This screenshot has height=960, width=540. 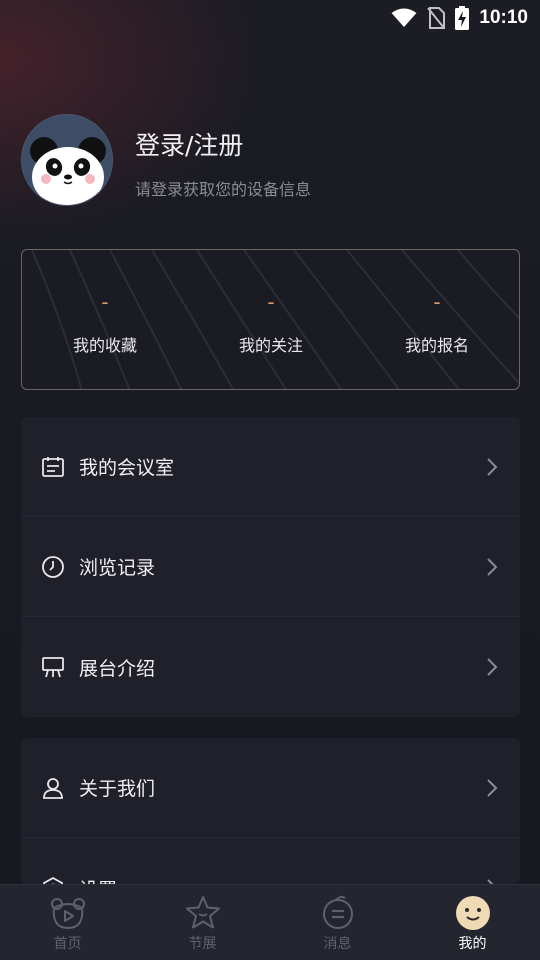 What do you see at coordinates (98, 880) in the screenshot?
I see `menu-item-label: 设置` at bounding box center [98, 880].